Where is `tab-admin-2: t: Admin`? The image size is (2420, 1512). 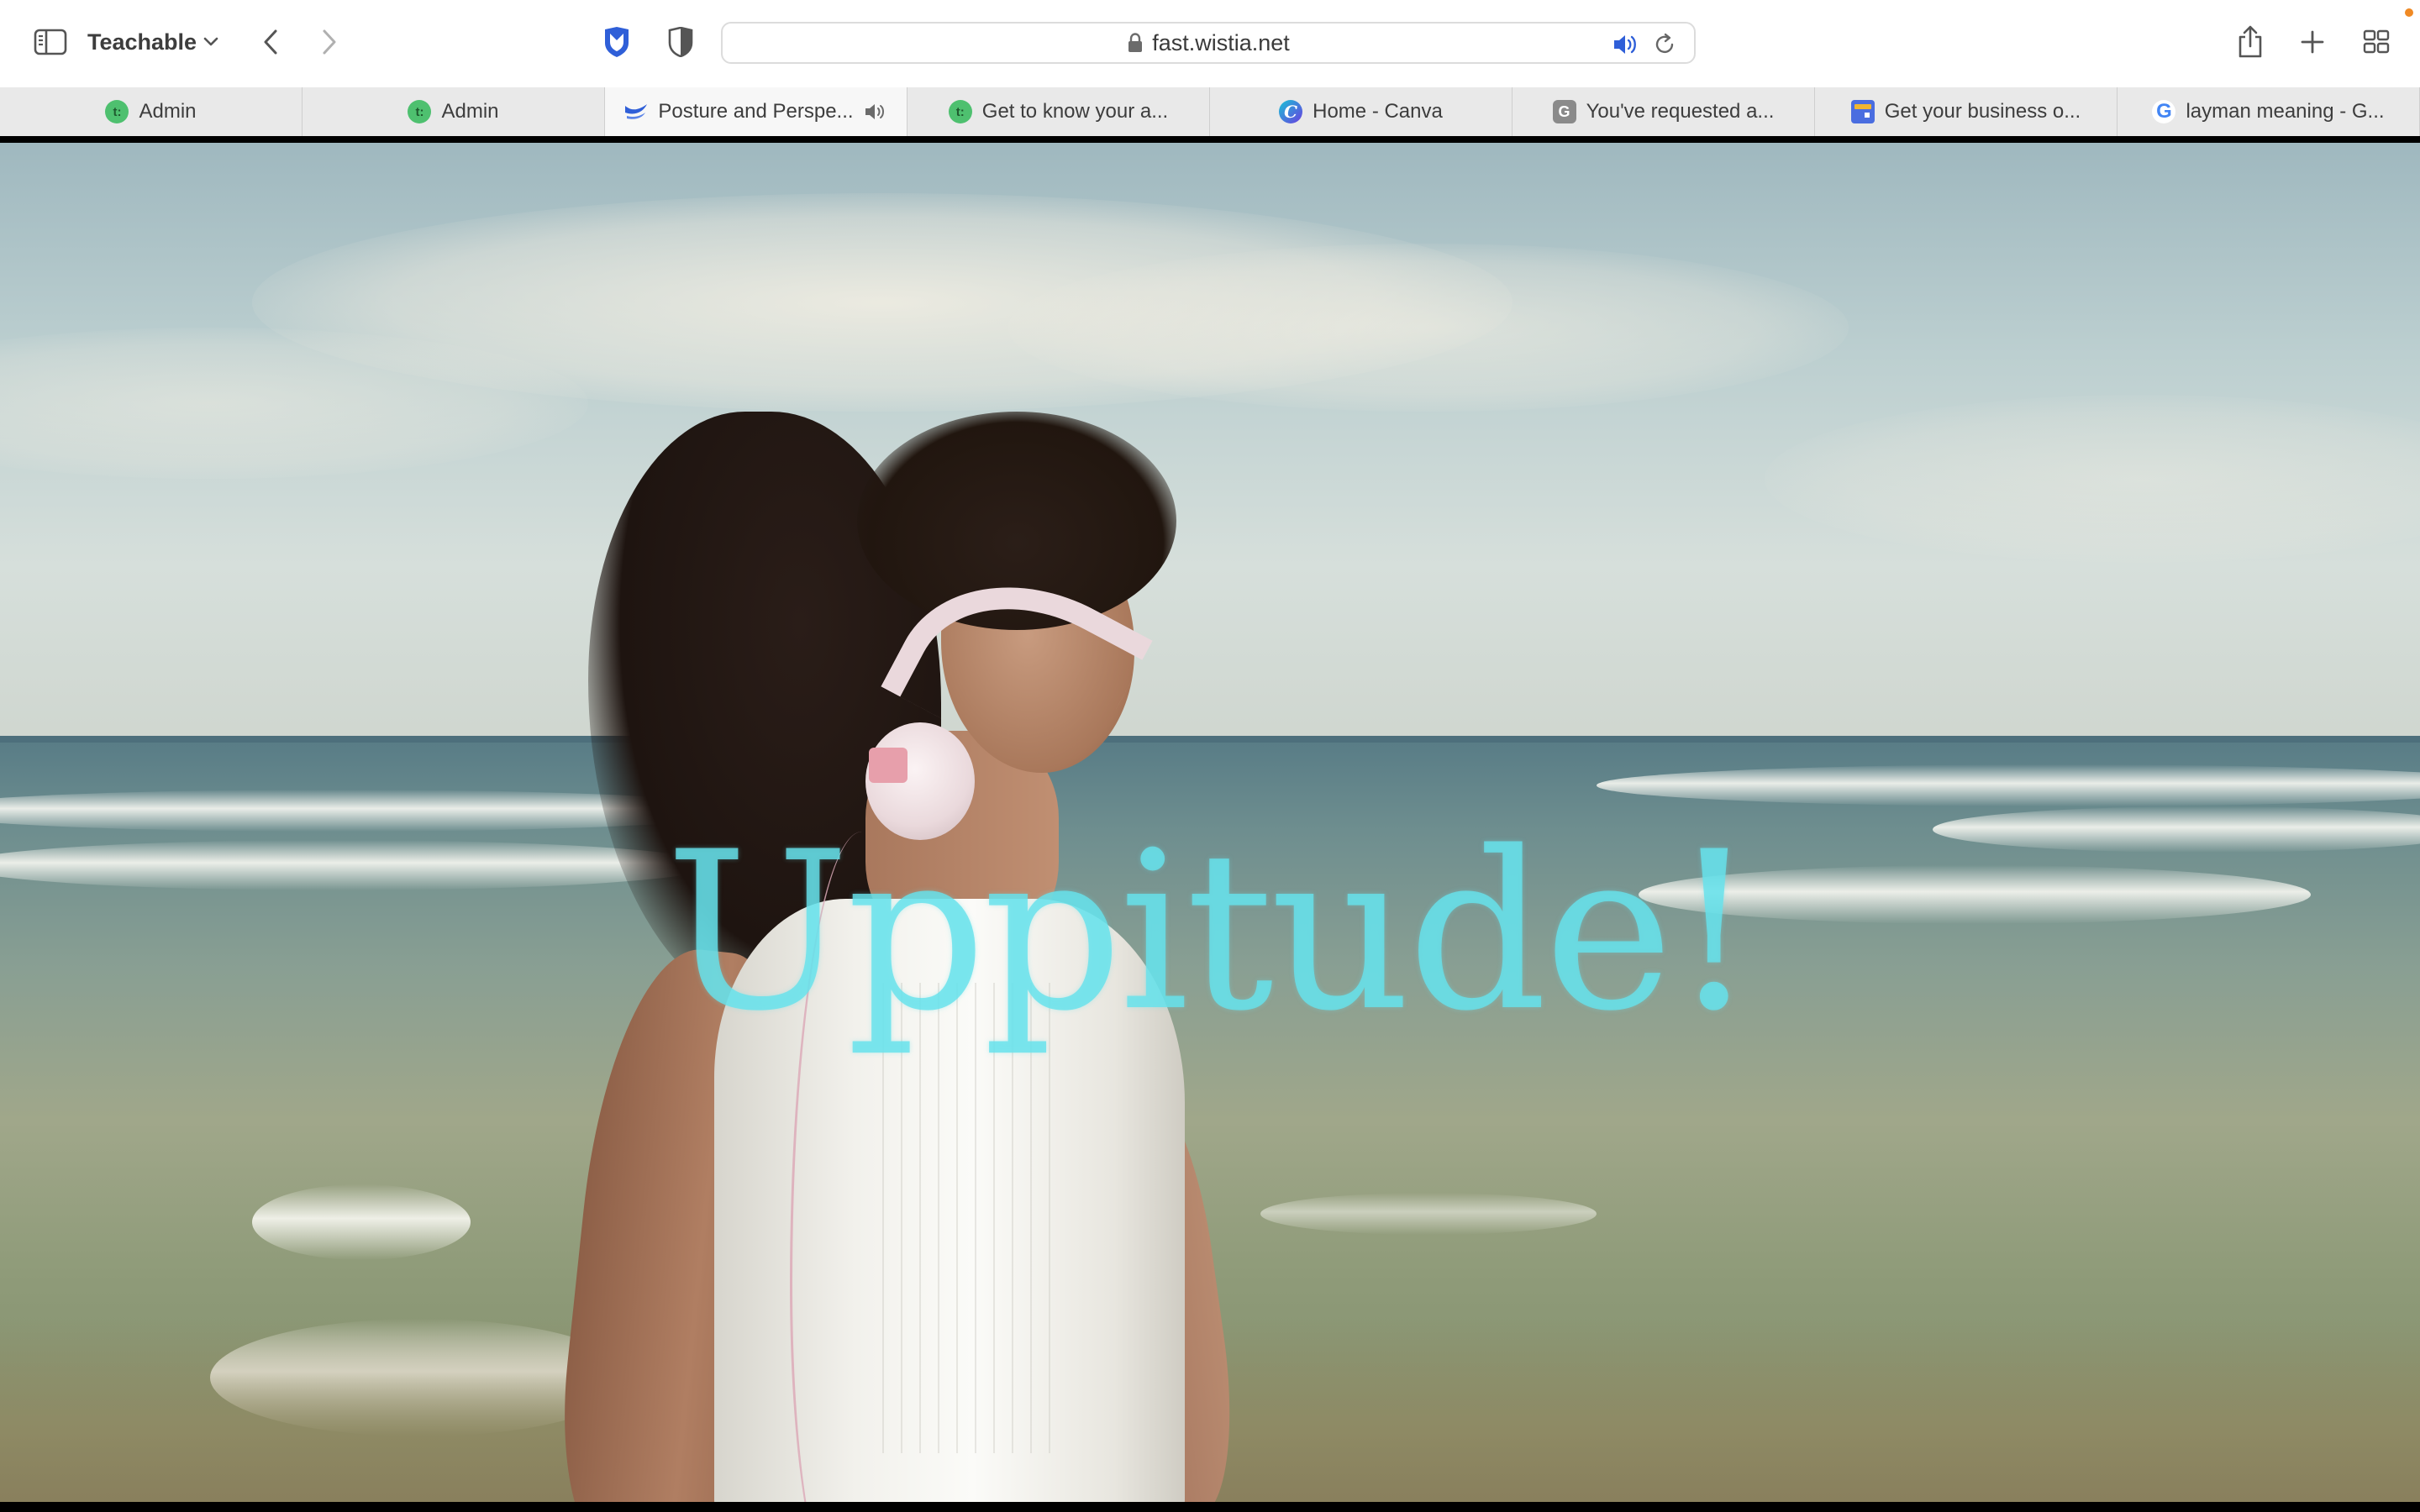
tab-admin-2: t: Admin is located at coordinates (453, 111).